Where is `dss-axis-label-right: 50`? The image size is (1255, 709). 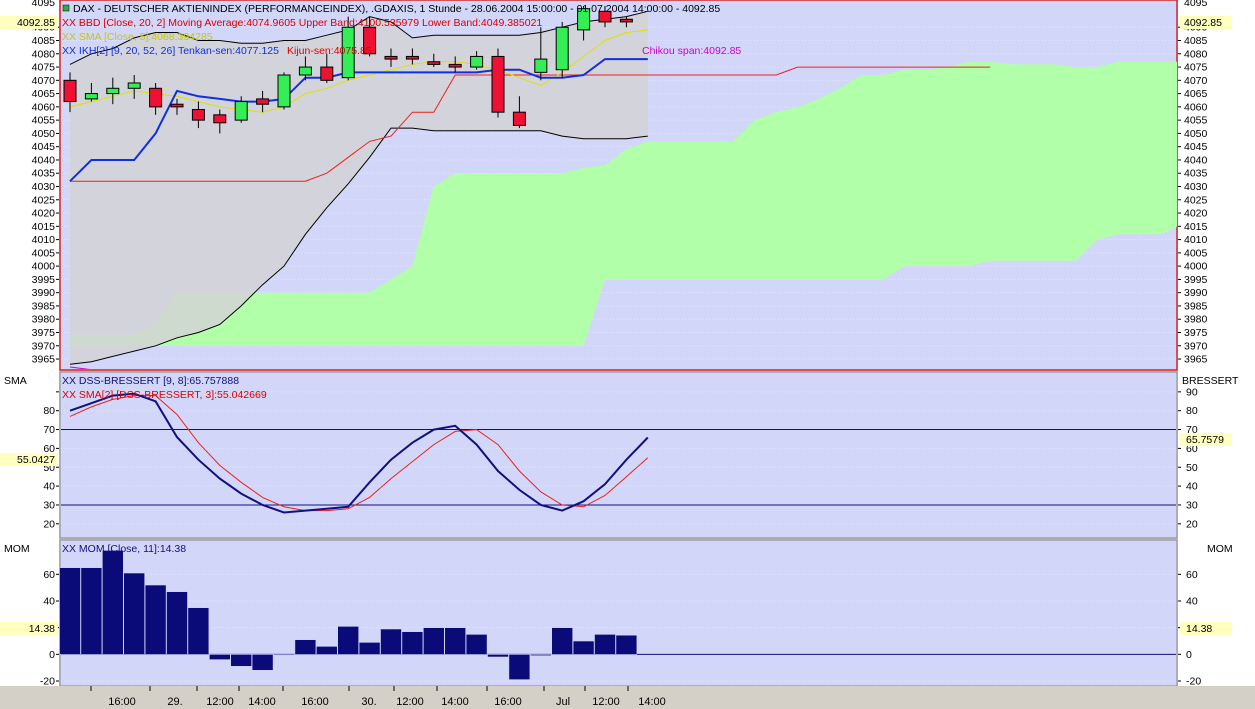 dss-axis-label-right: 50 is located at coordinates (1192, 468).